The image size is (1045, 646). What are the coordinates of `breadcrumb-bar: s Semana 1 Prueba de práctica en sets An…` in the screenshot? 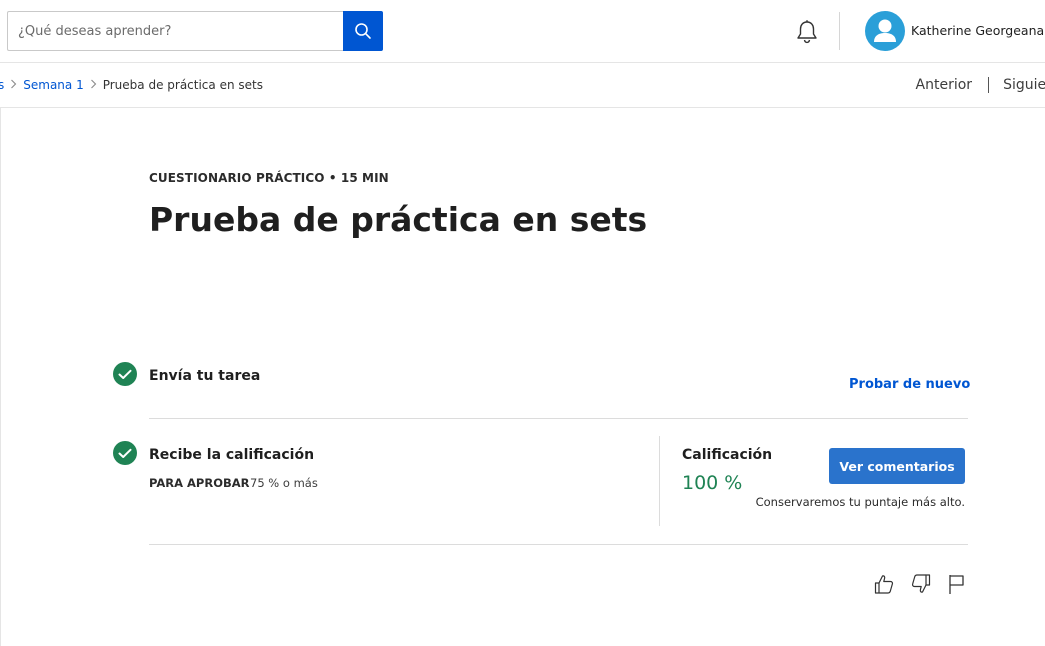 It's located at (522, 85).